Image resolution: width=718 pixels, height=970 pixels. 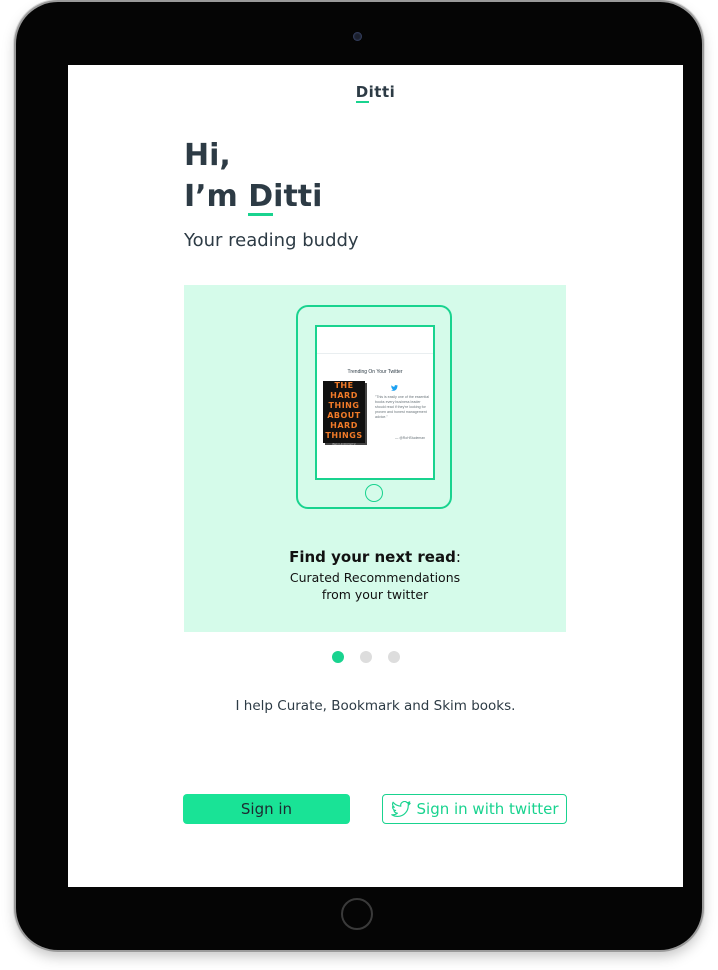 What do you see at coordinates (271, 240) in the screenshot?
I see `tagline: Your reading buddy` at bounding box center [271, 240].